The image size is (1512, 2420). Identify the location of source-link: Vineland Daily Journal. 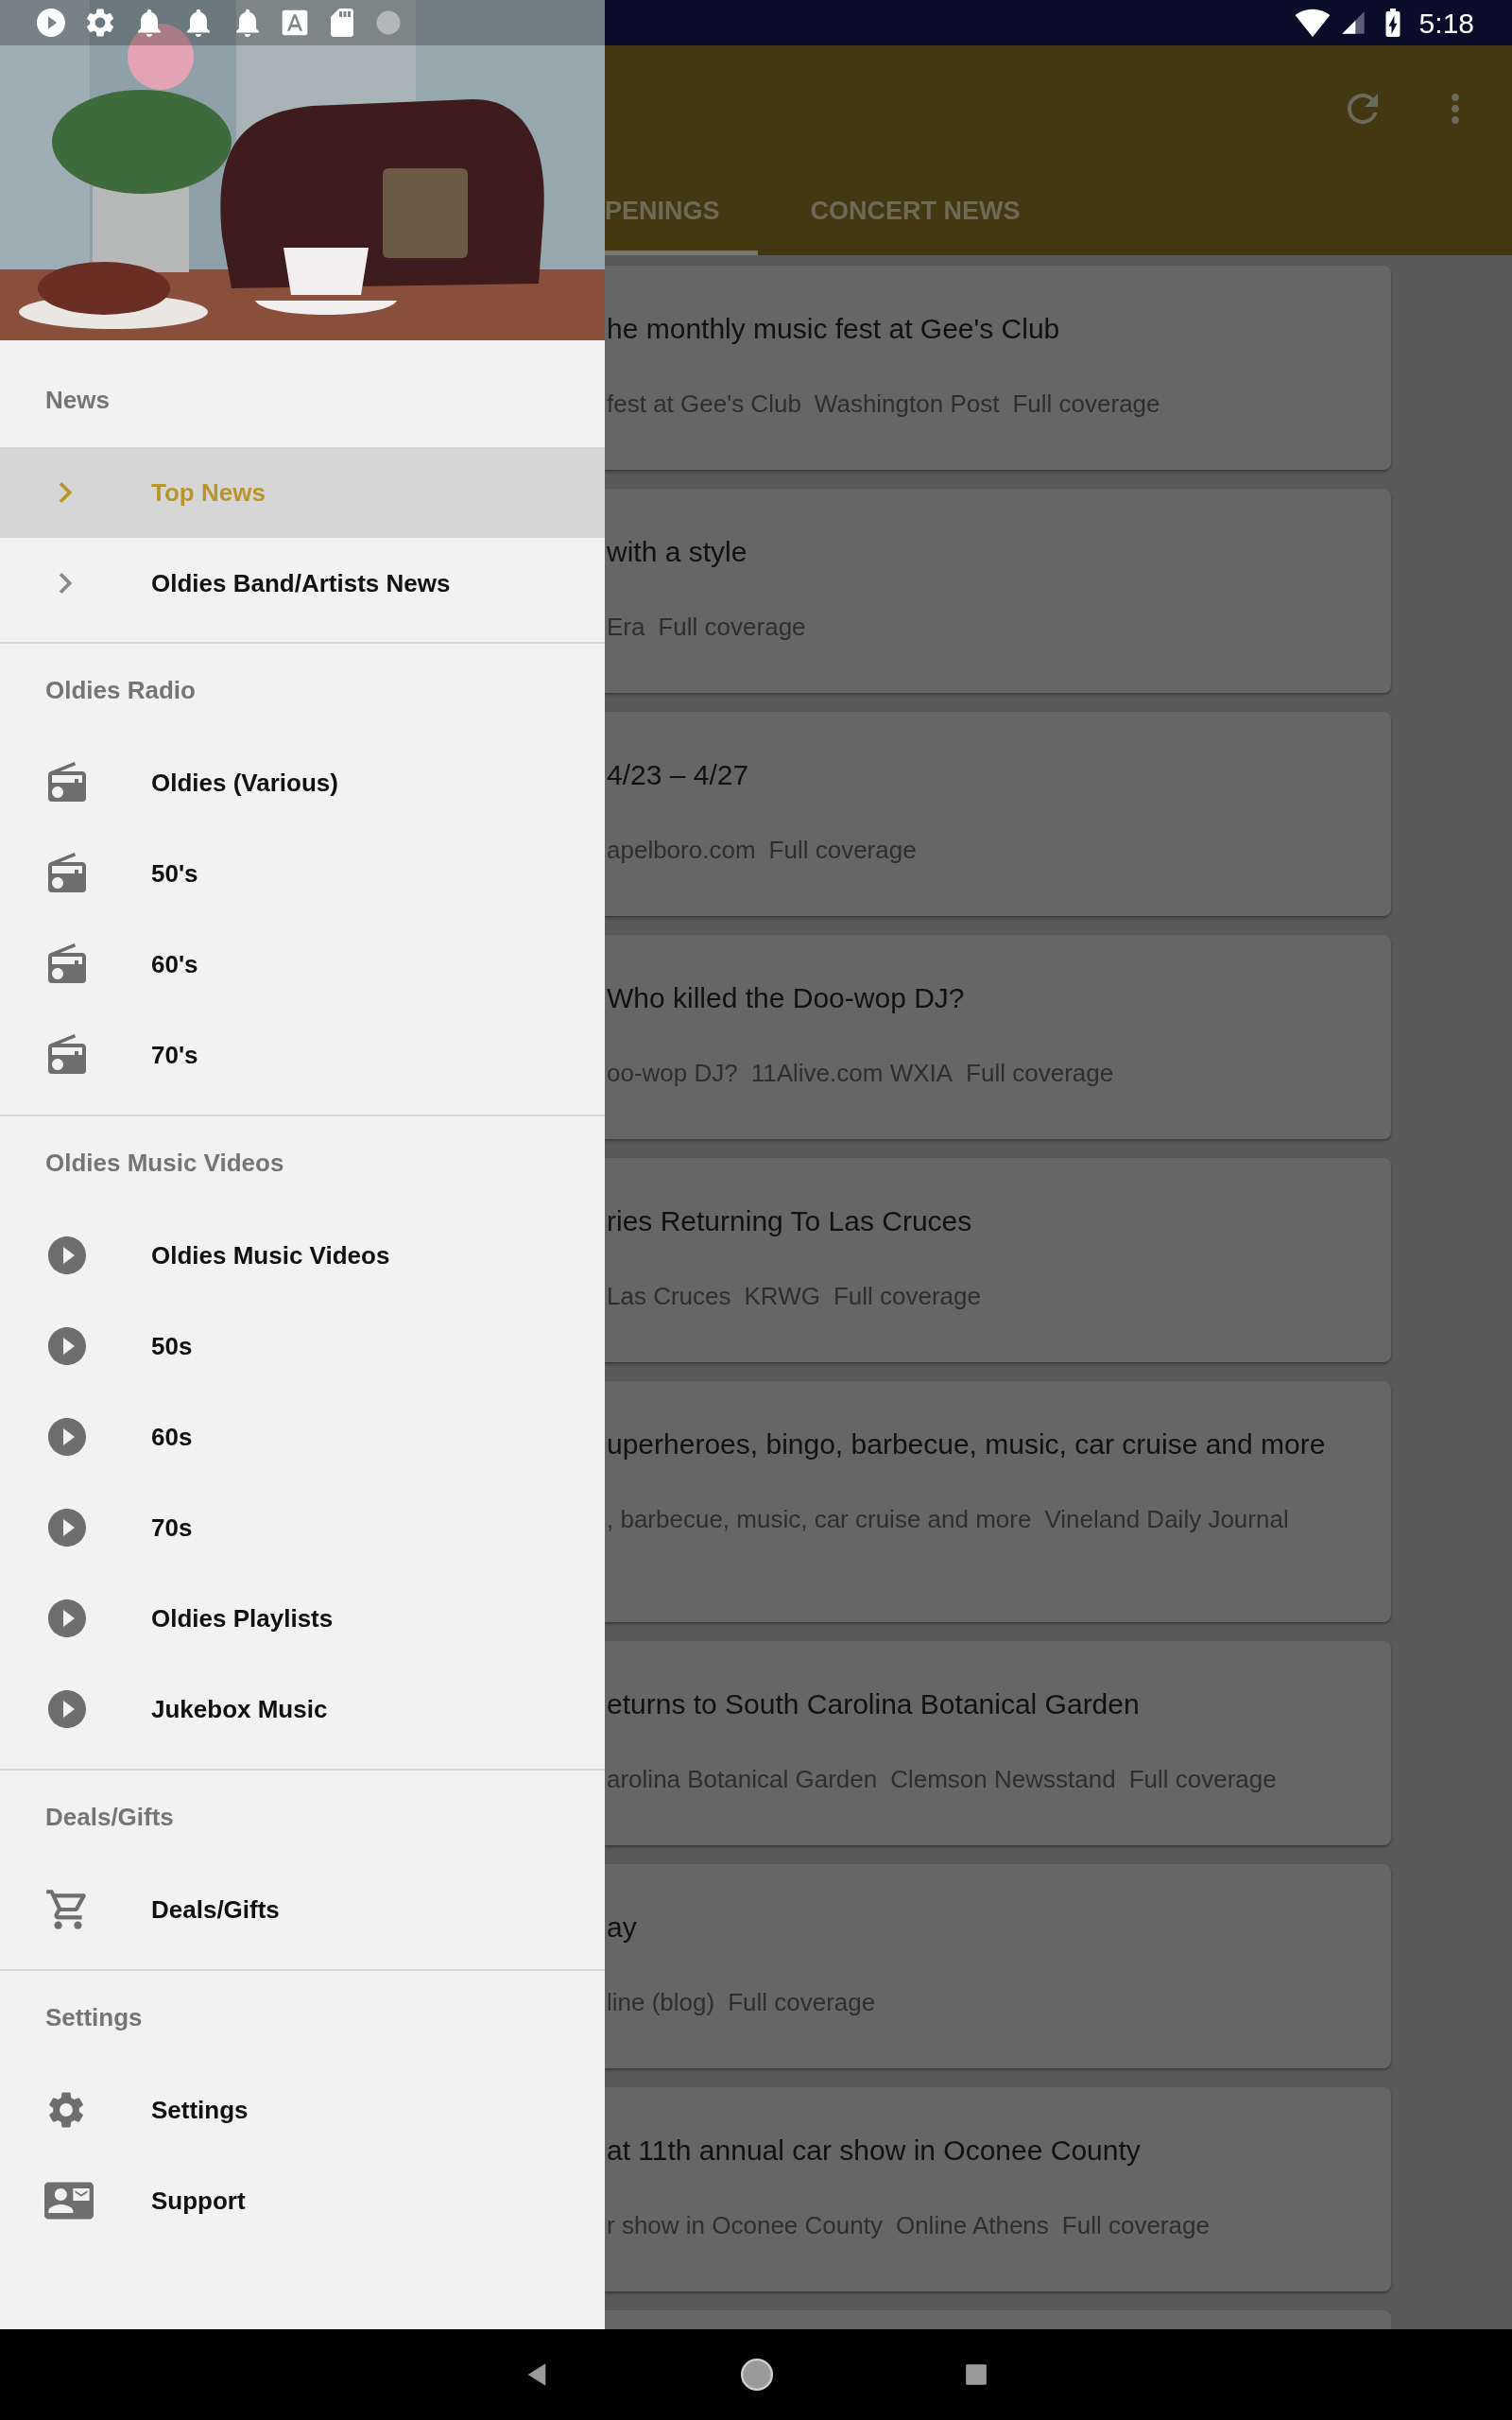
(1166, 1519).